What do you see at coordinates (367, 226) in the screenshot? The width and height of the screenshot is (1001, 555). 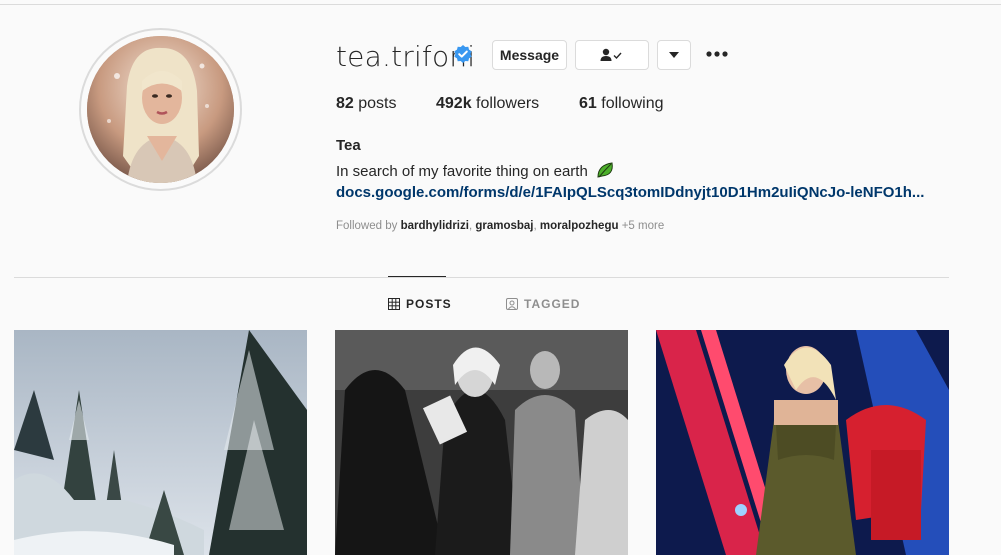 I see `followed-by-prefix: Followed by` at bounding box center [367, 226].